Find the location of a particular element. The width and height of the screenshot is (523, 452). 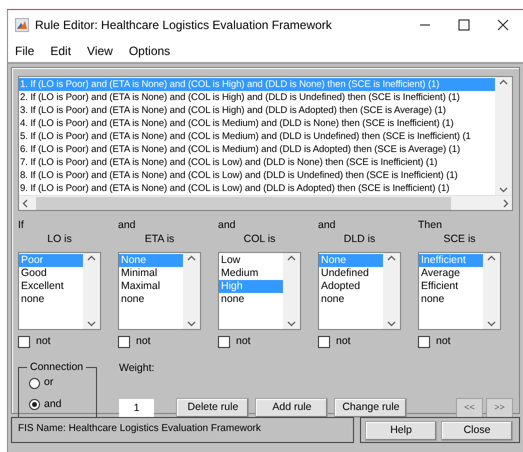

list-option: Low is located at coordinates (251, 260).